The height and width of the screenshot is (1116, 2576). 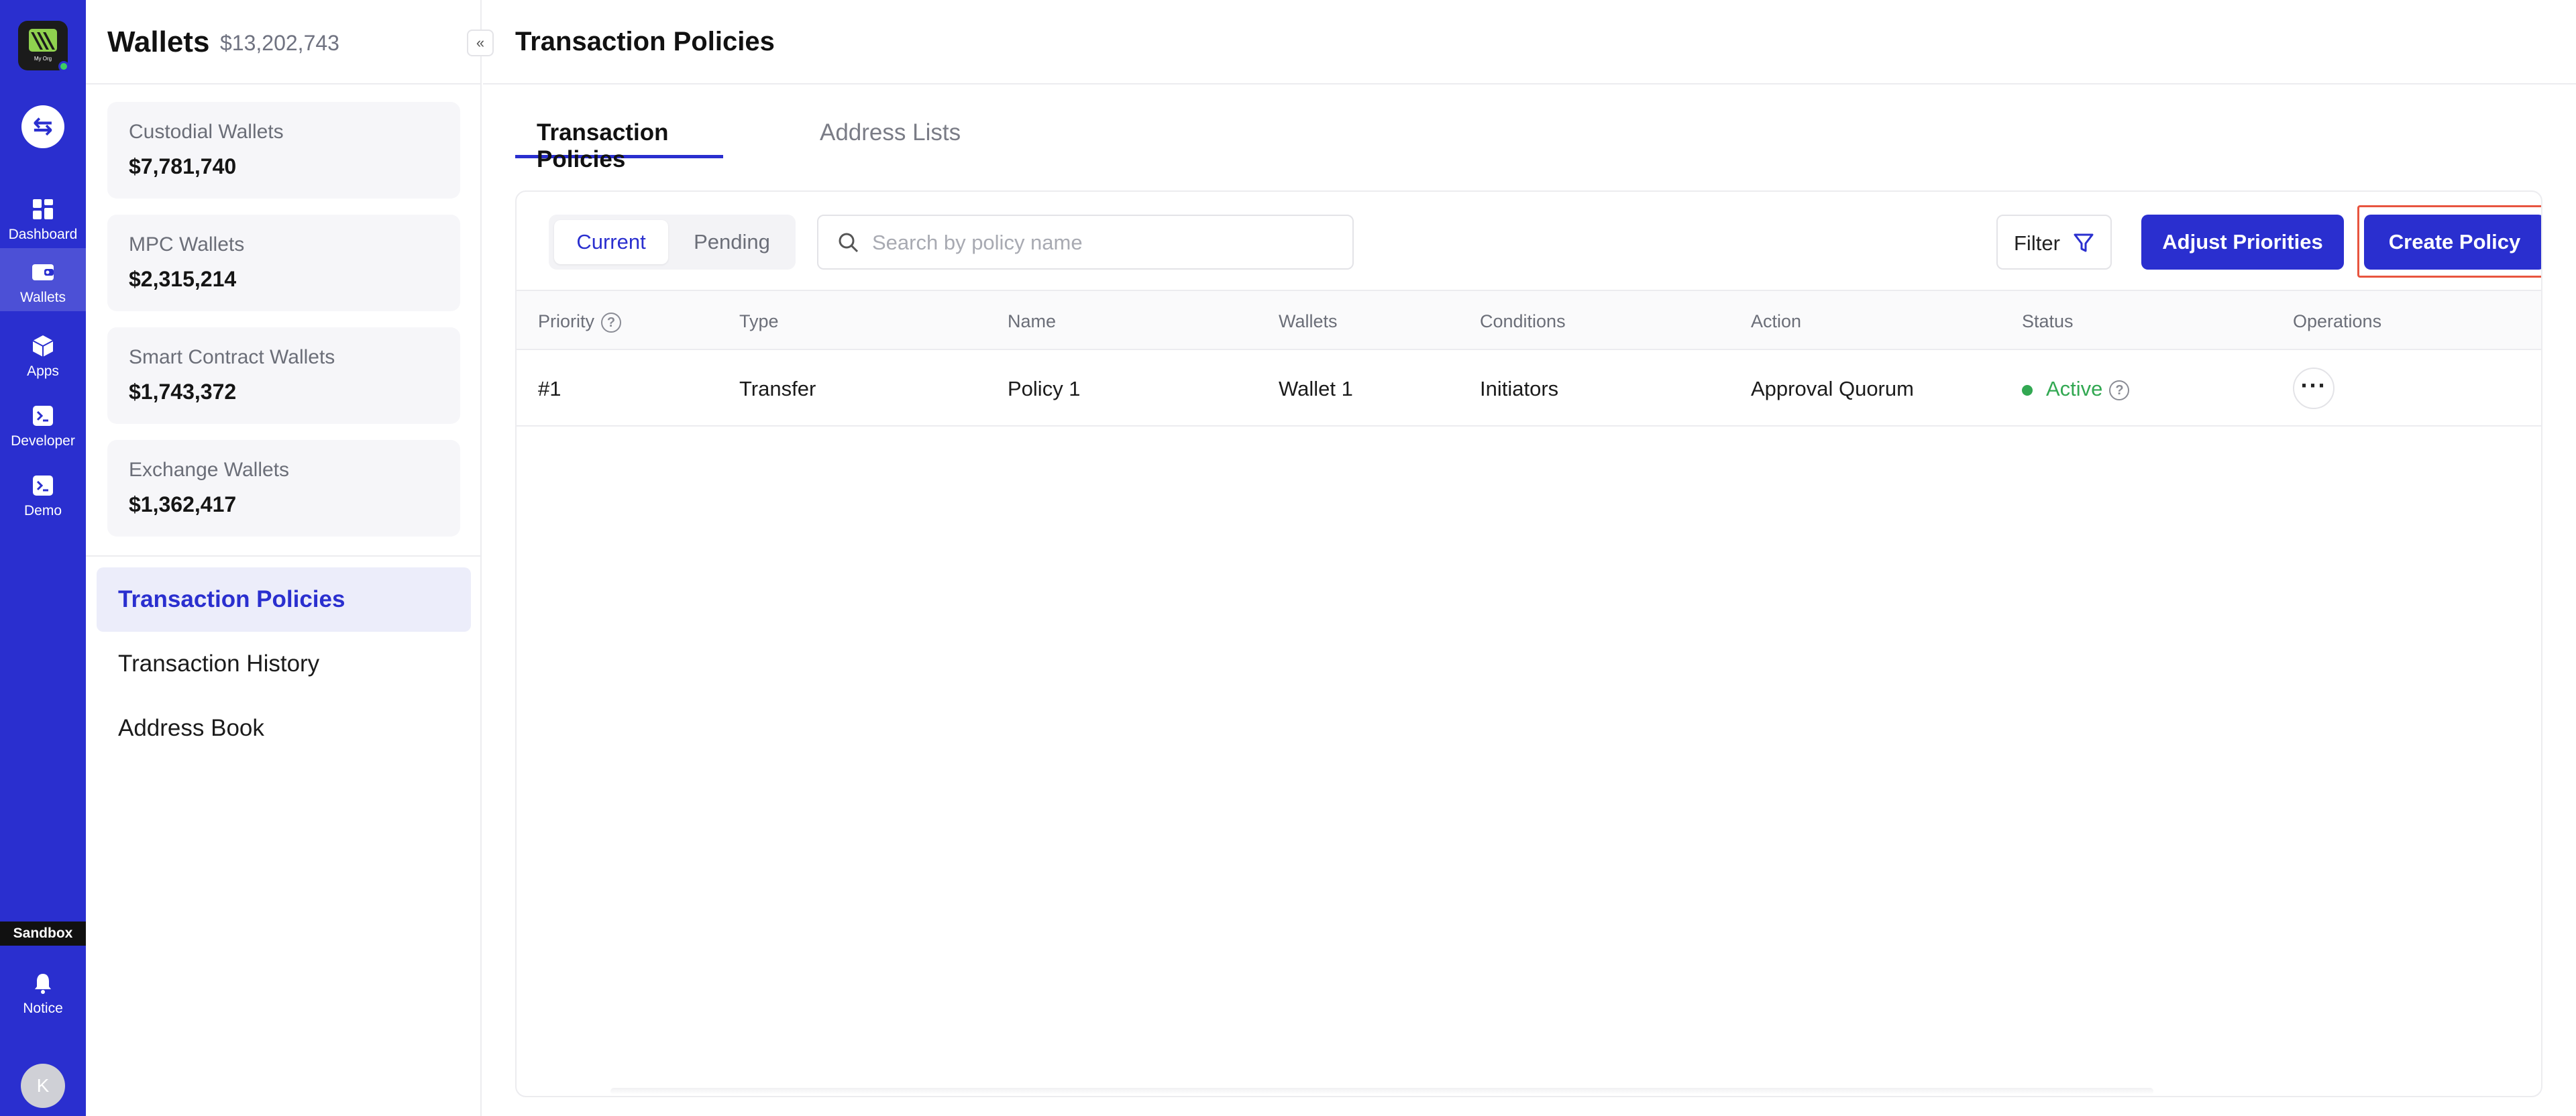 What do you see at coordinates (619, 145) in the screenshot?
I see `tab-transaction-policies: Transaction Policies` at bounding box center [619, 145].